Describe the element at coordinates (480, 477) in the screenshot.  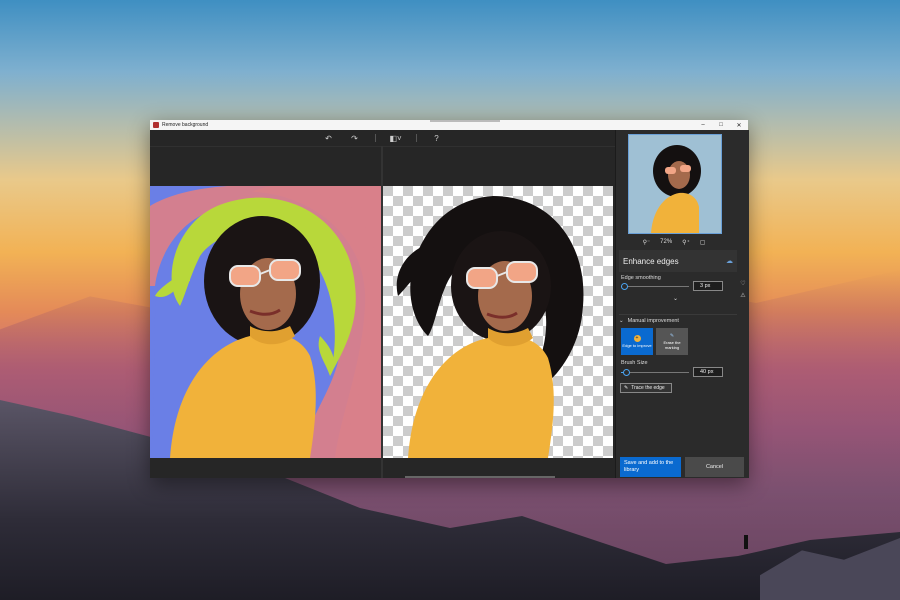
I see `horizontal-scrollbar` at that location.